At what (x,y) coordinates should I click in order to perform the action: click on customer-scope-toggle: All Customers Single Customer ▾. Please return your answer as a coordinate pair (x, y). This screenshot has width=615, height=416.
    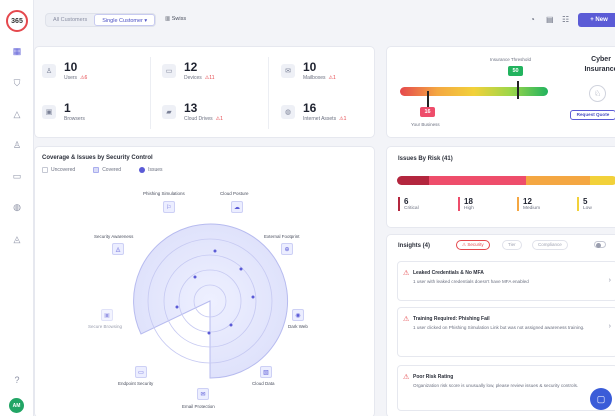
    Looking at the image, I should click on (101, 20).